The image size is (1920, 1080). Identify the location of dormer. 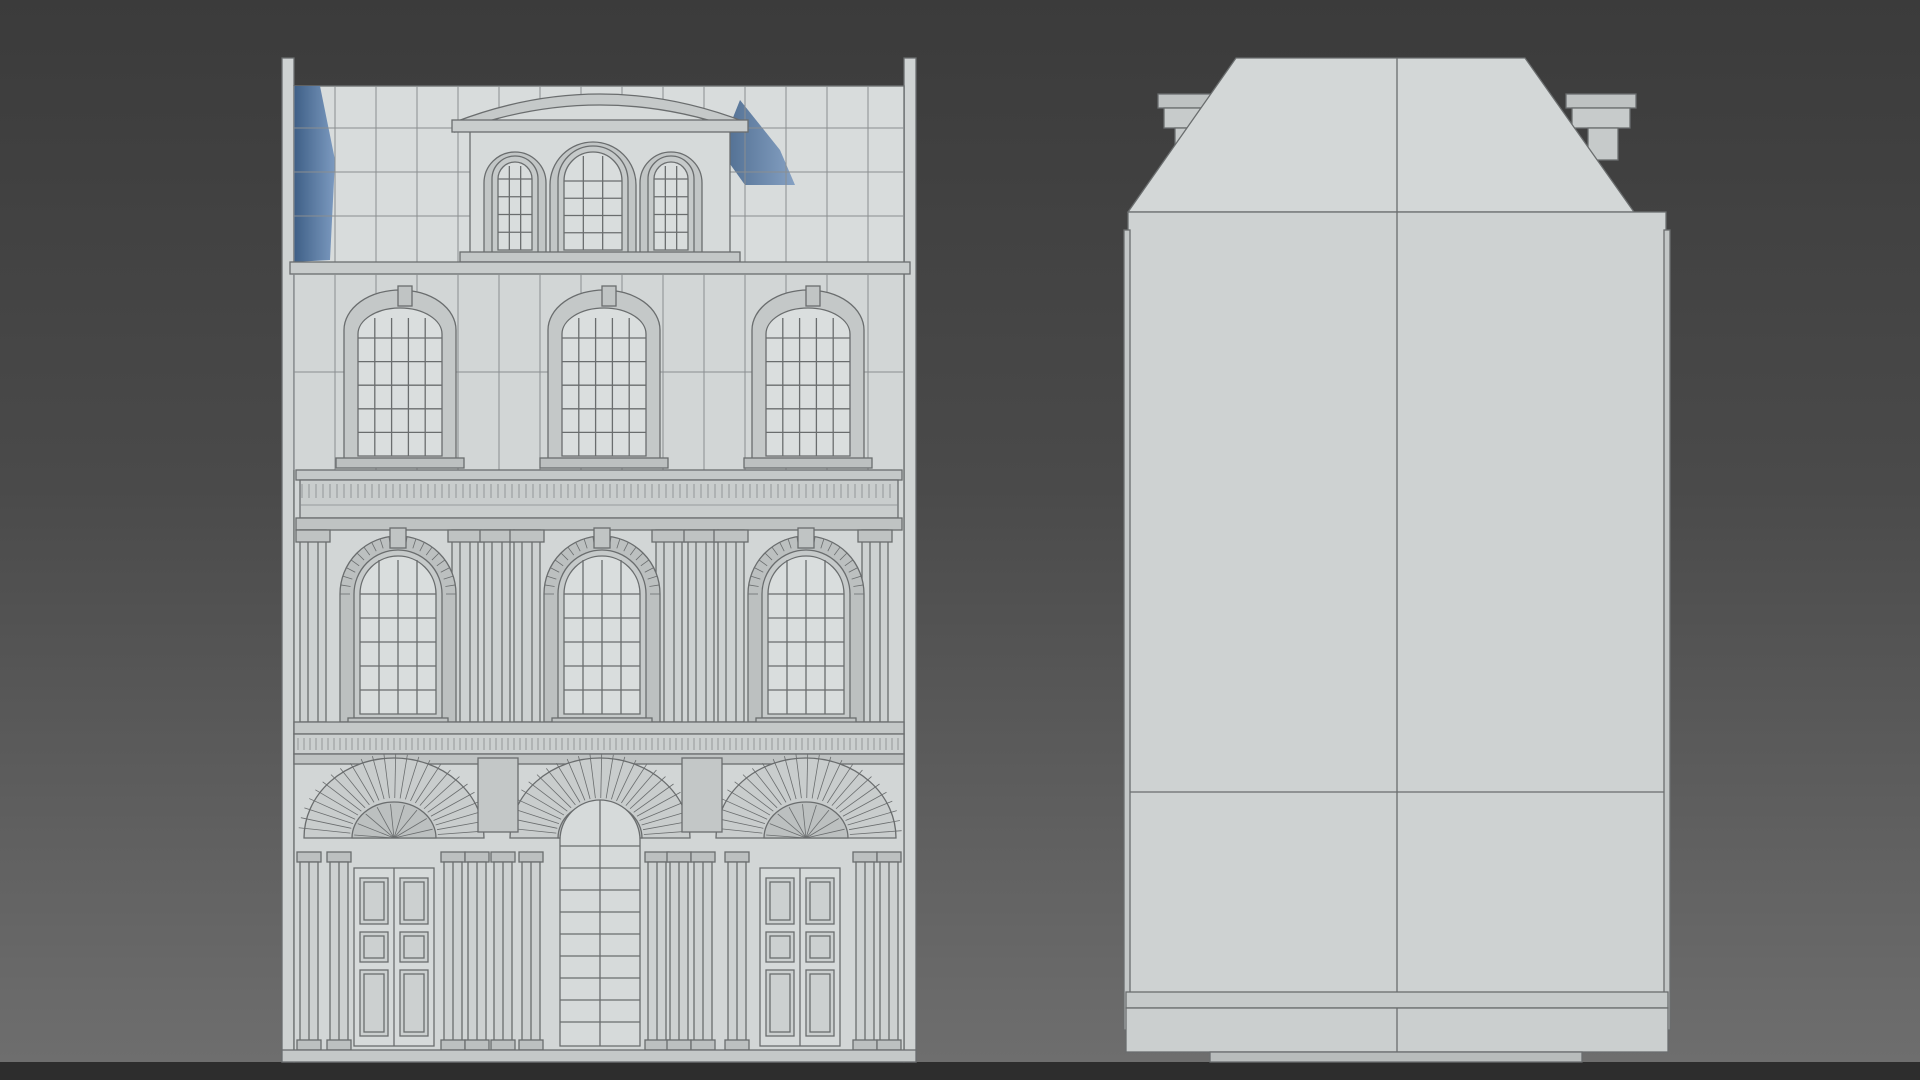
(600, 178).